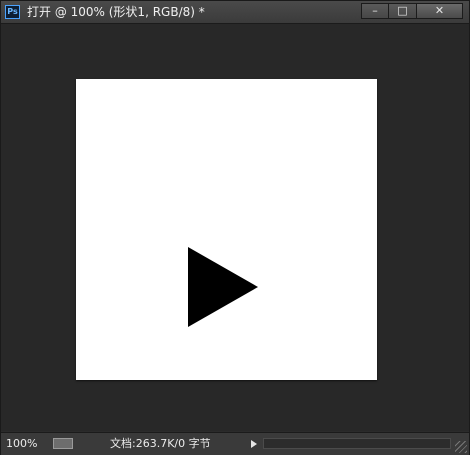 The width and height of the screenshot is (470, 455). I want to click on window-controls: – □ ✕, so click(412, 11).